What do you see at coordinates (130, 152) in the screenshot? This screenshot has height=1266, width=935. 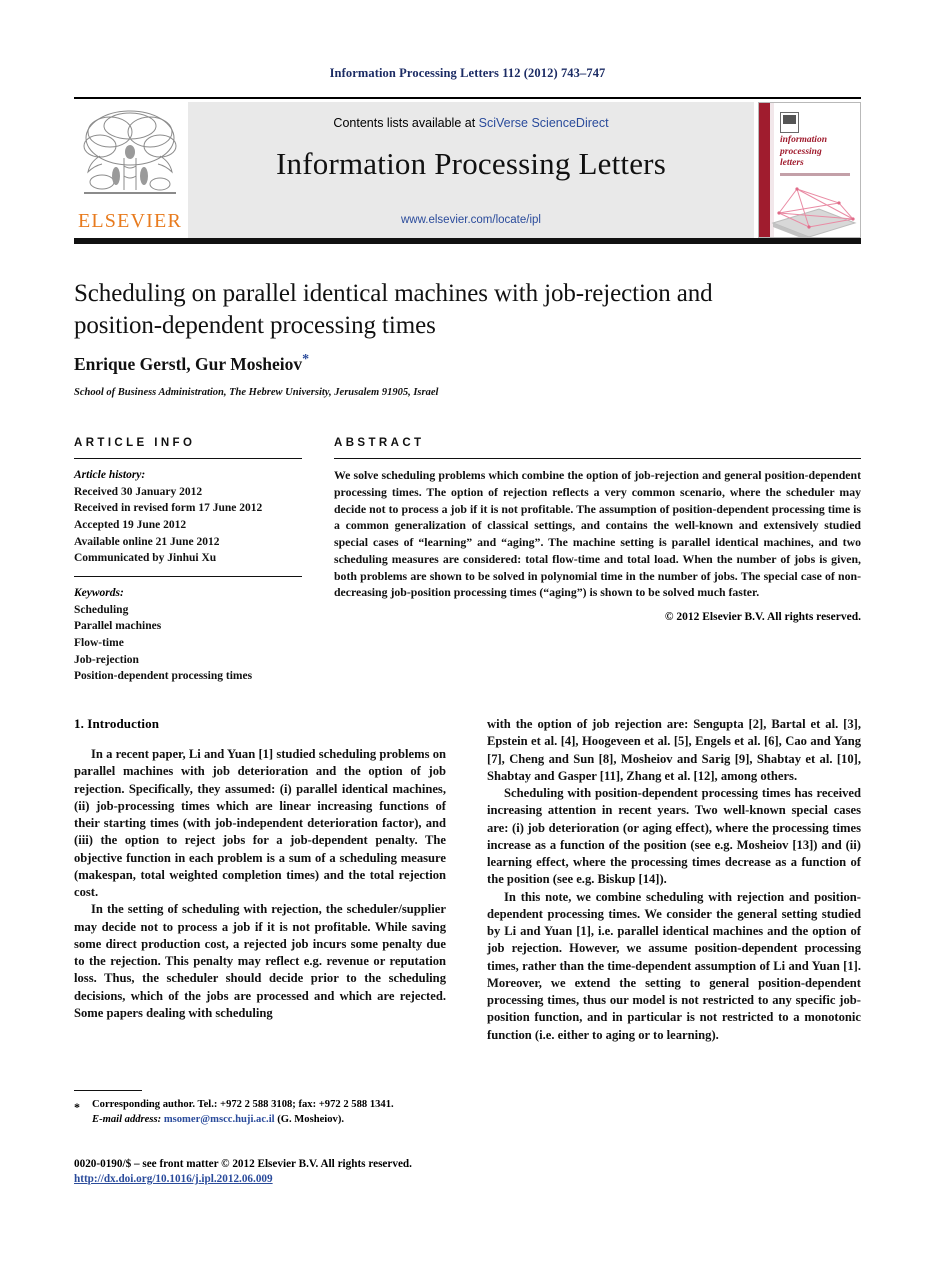 I see `elsevier-tree-icon` at bounding box center [130, 152].